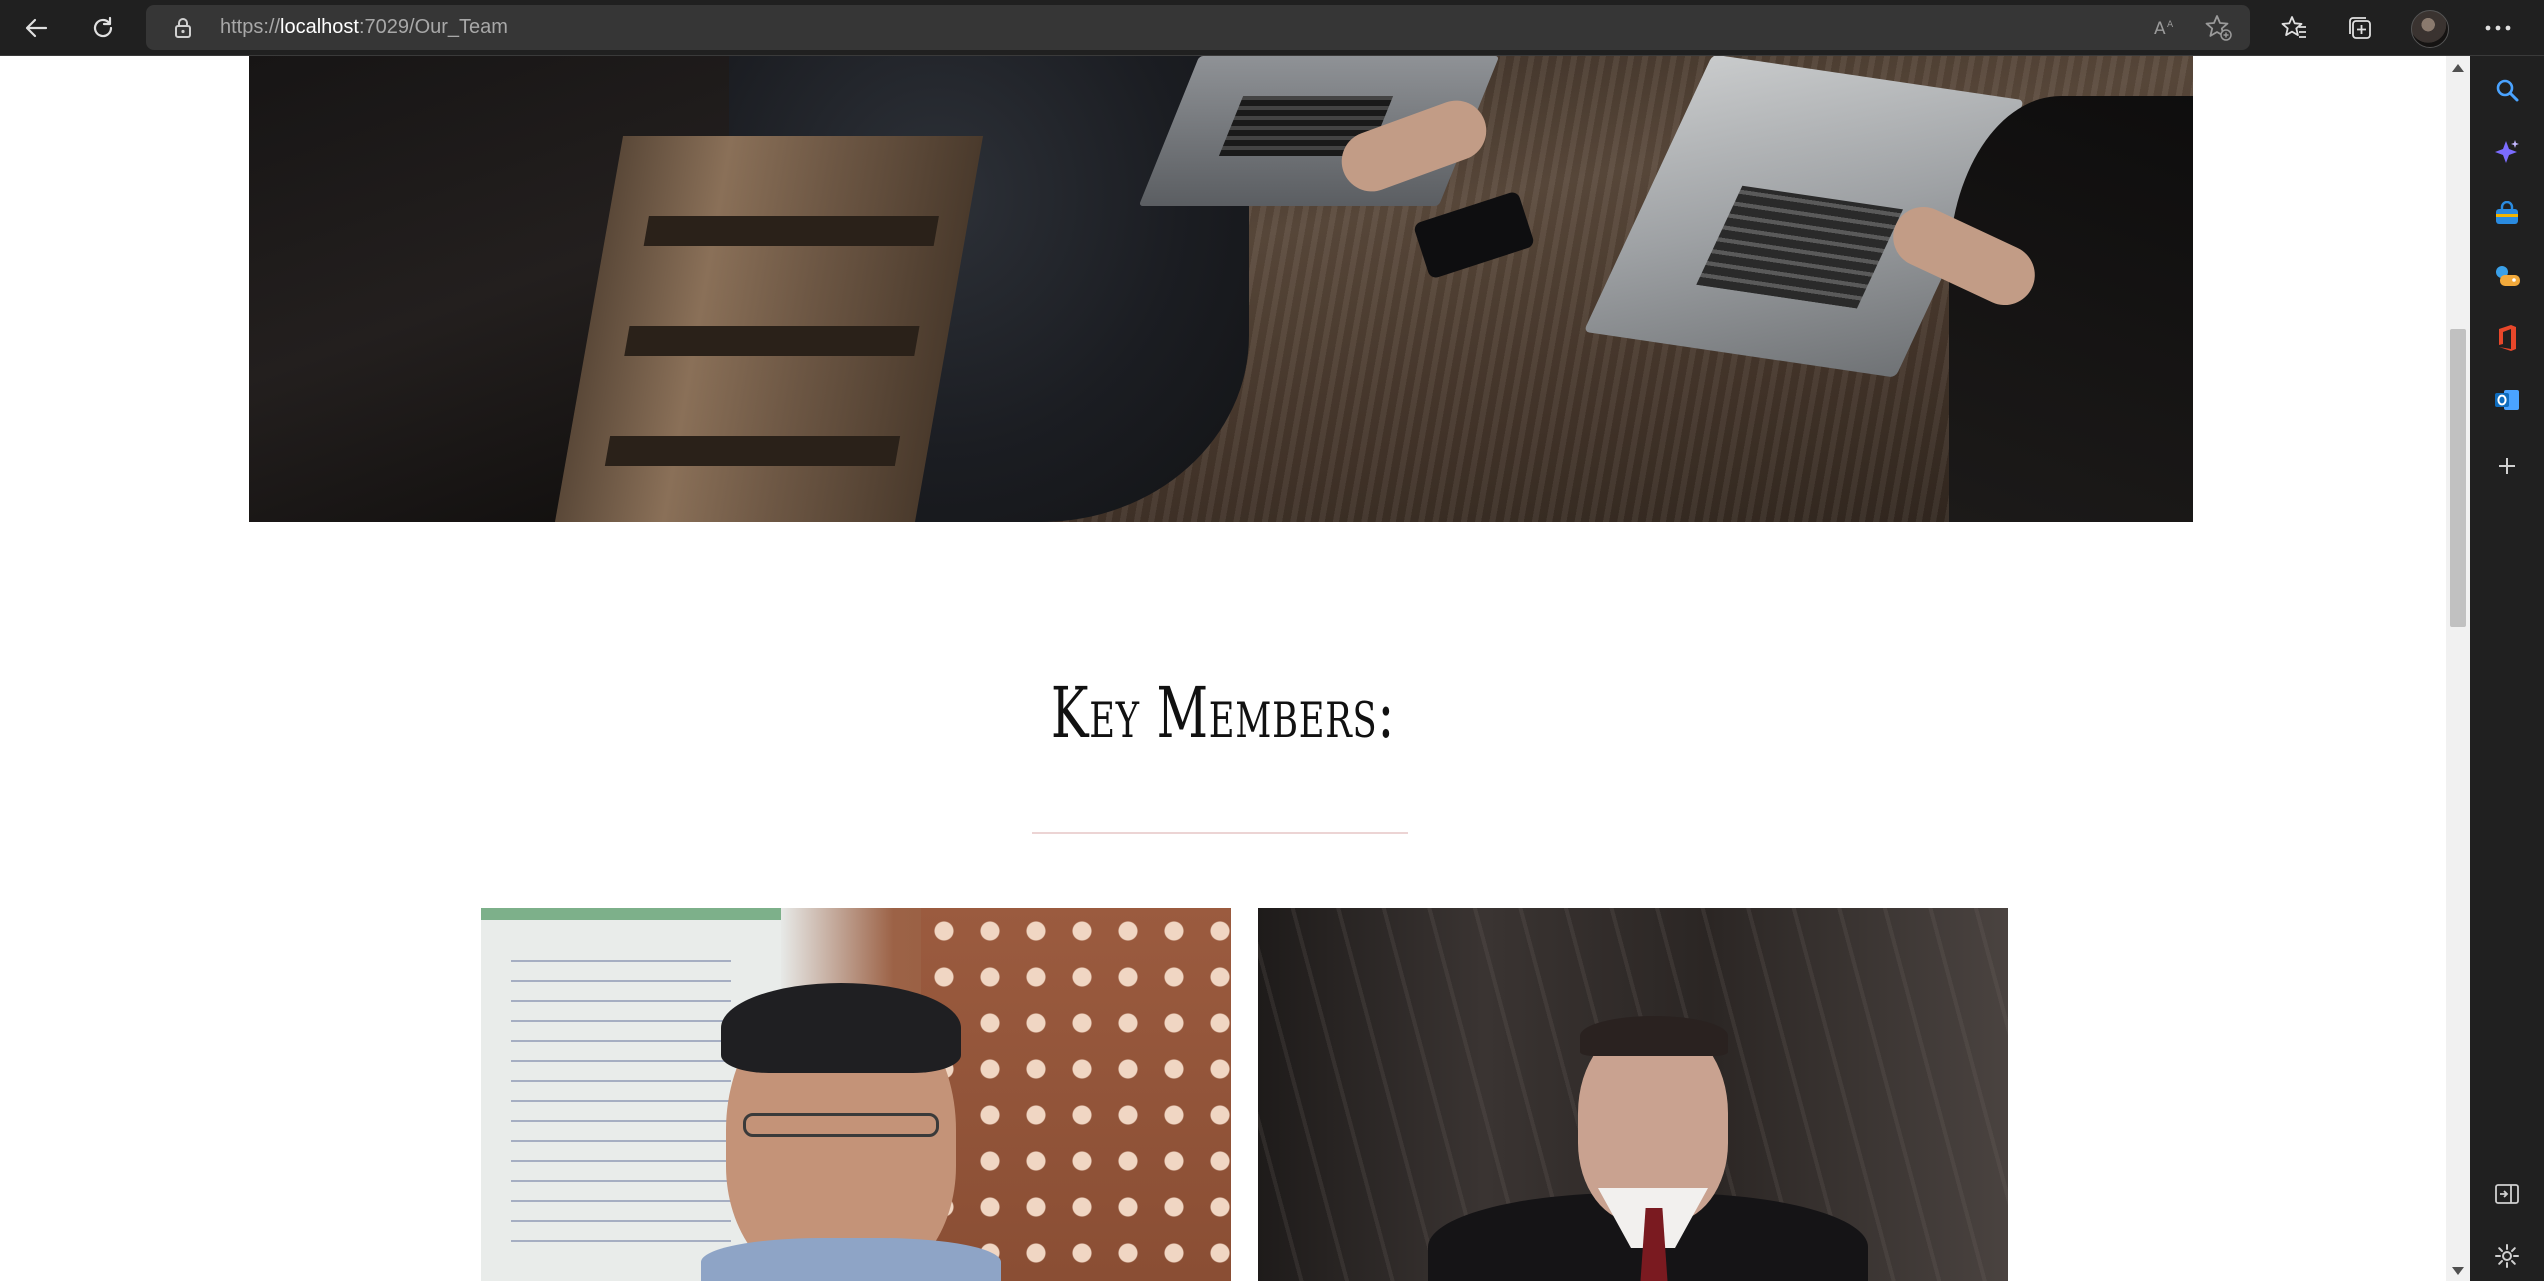 This screenshot has width=2544, height=1281. What do you see at coordinates (2071, 309) in the screenshot?
I see `hero-person-right` at bounding box center [2071, 309].